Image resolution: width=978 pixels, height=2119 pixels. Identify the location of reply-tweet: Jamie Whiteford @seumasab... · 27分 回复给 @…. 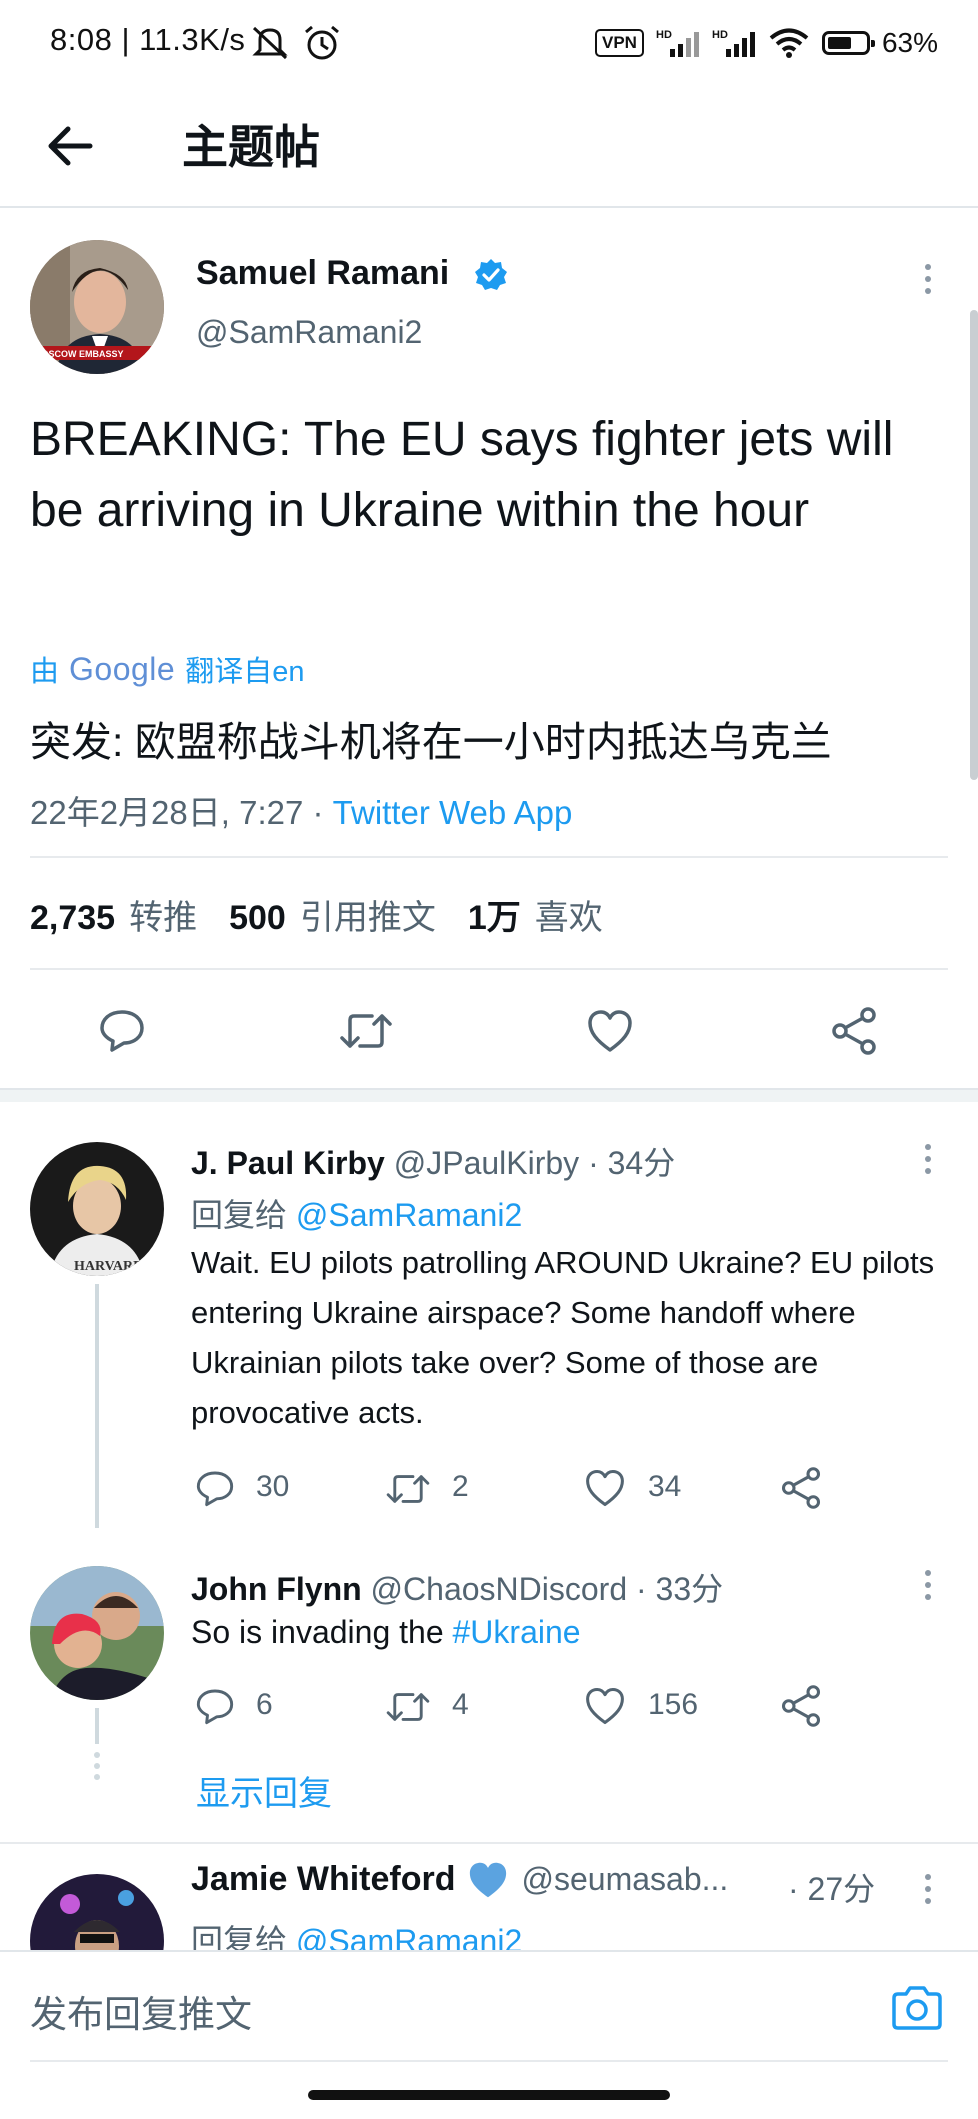
(489, 1897).